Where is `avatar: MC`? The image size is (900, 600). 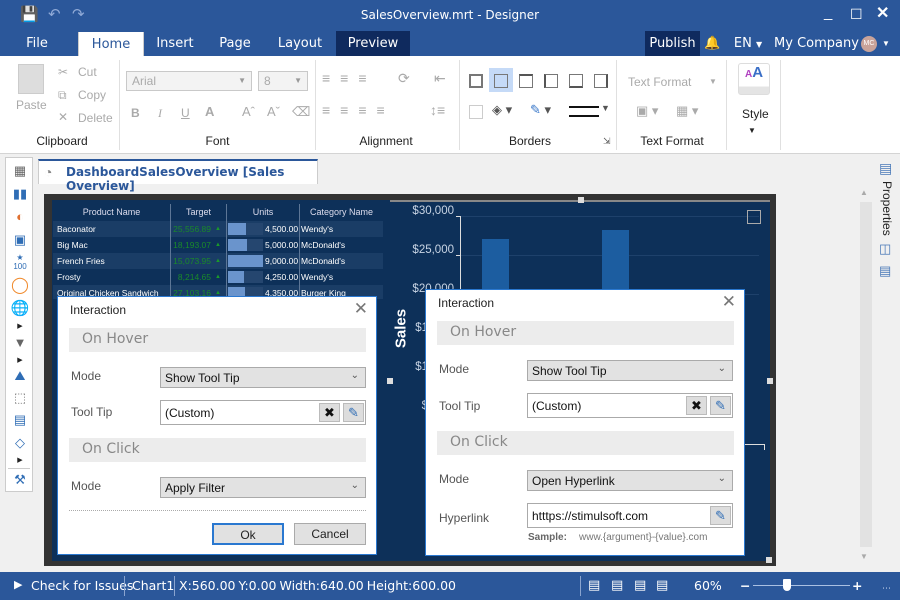 avatar: MC is located at coordinates (869, 44).